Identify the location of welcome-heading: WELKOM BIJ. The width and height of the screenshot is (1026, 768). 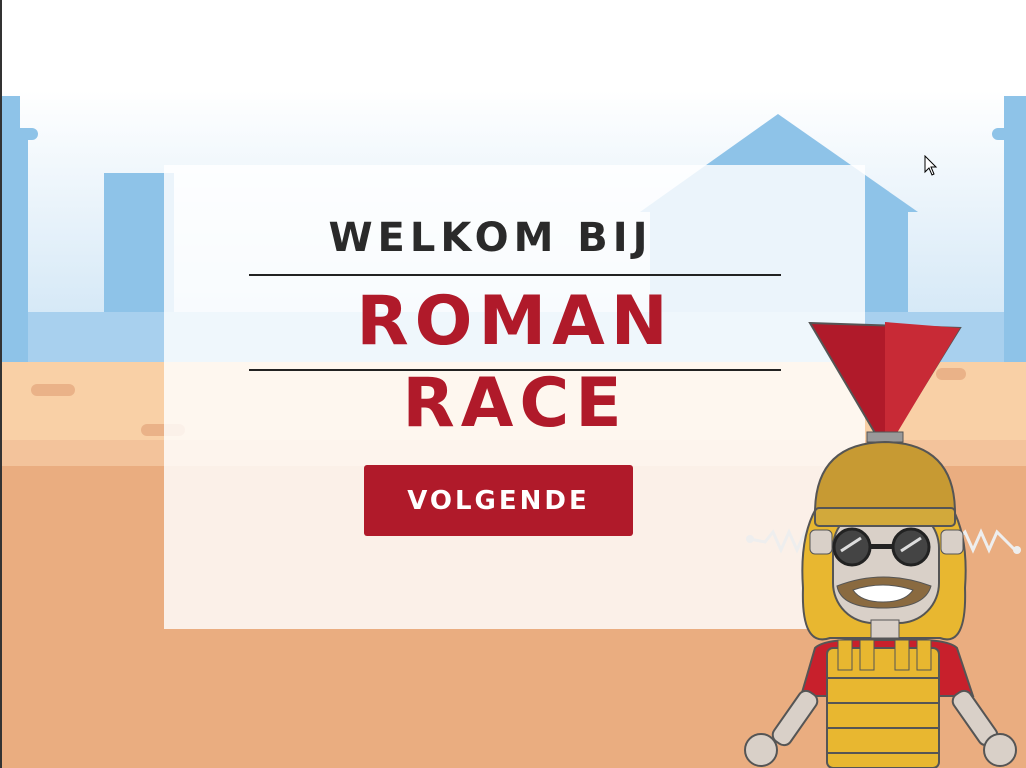
(490, 238).